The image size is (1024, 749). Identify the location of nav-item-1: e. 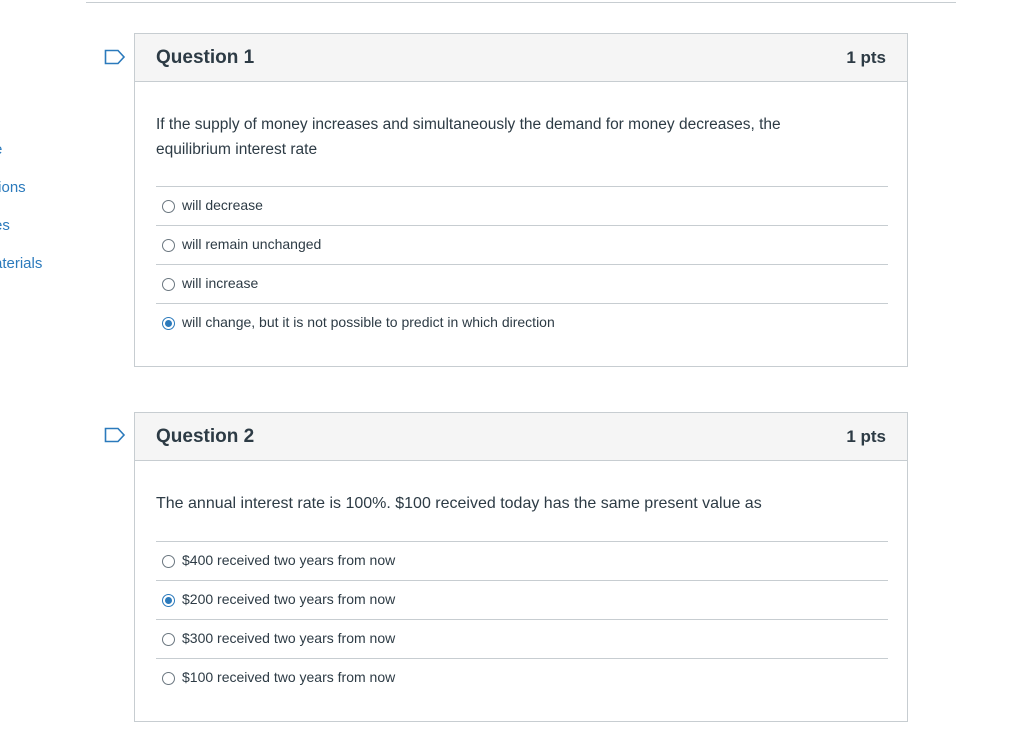
(1, 149).